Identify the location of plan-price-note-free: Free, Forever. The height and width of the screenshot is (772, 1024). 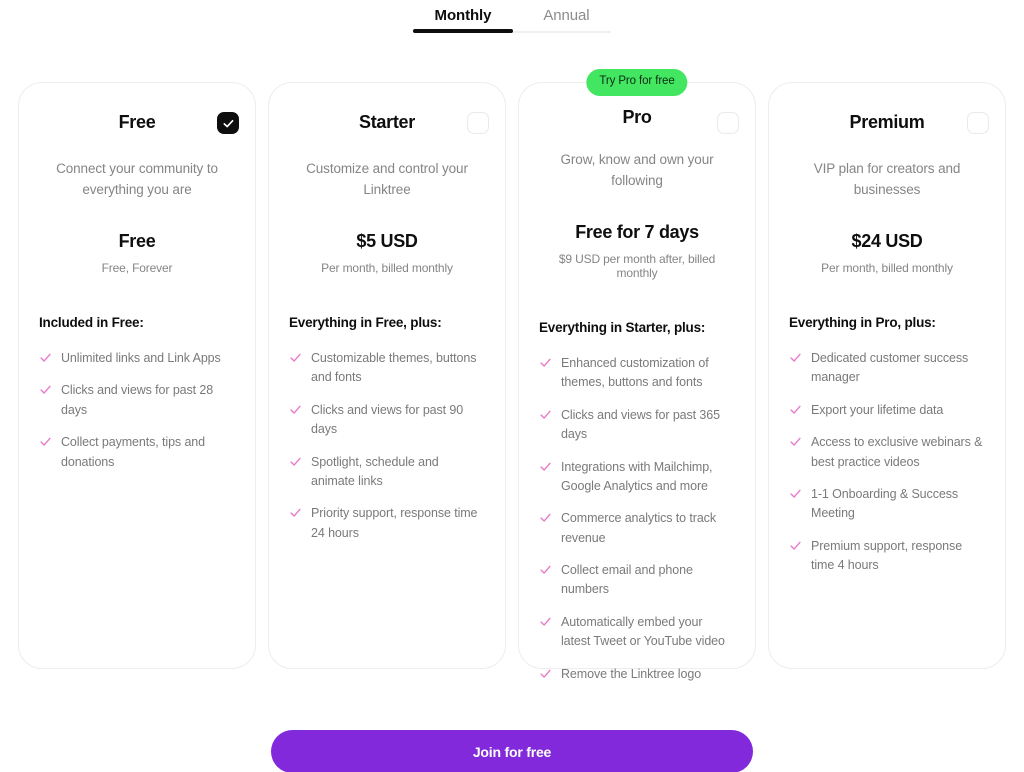
(137, 268).